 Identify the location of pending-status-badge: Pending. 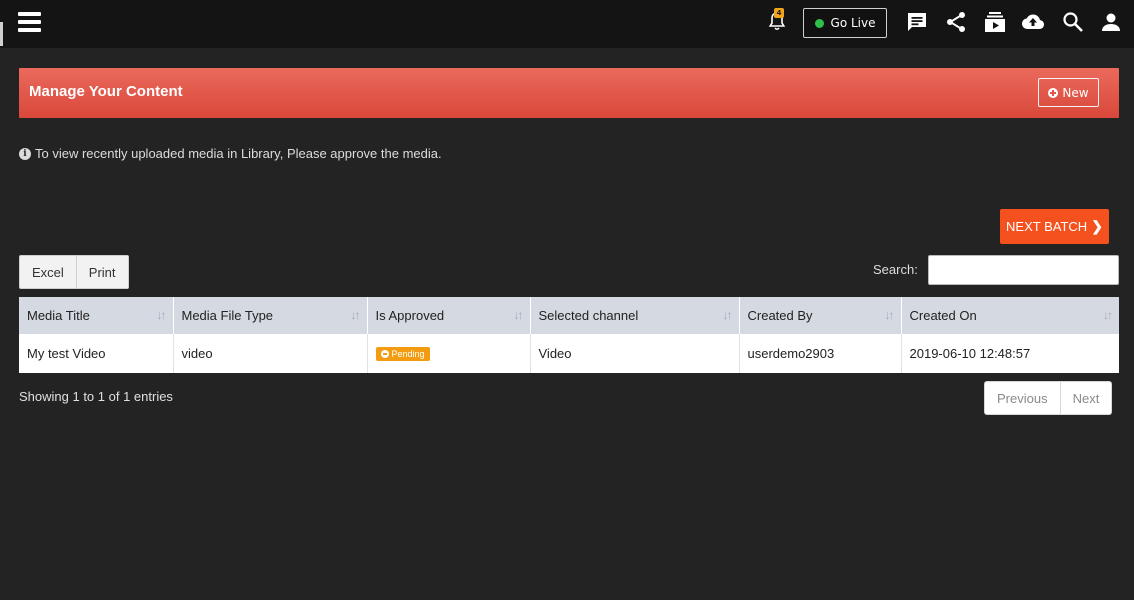
(402, 354).